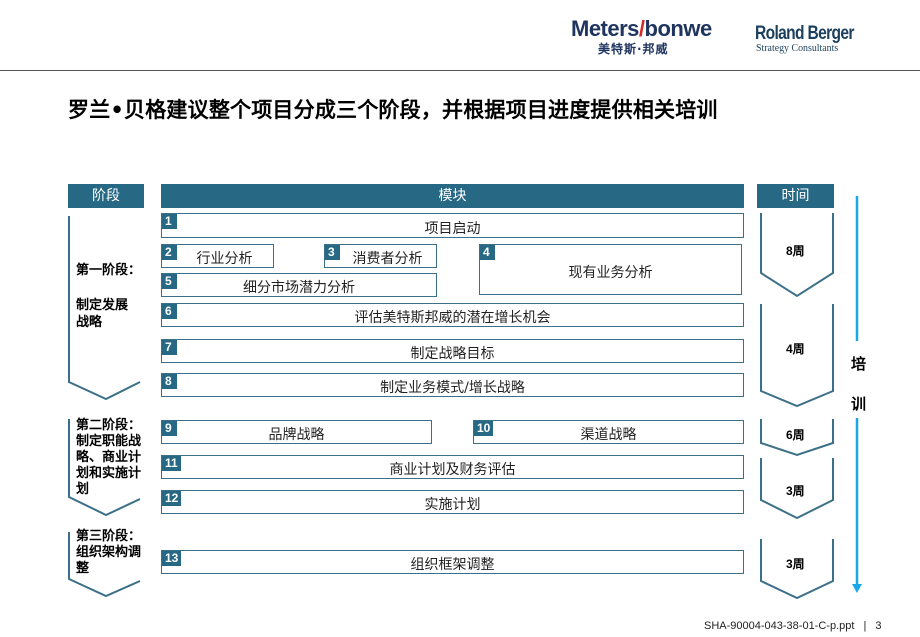 This screenshot has height=637, width=920. What do you see at coordinates (452, 505) in the screenshot?
I see `module-label: 实施计划` at bounding box center [452, 505].